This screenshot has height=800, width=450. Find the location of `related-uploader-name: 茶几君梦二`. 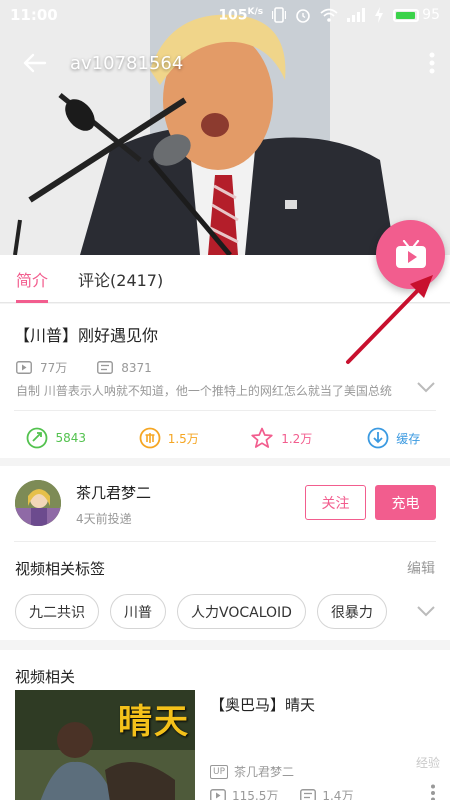

related-uploader-name: 茶几君梦二 is located at coordinates (264, 772).